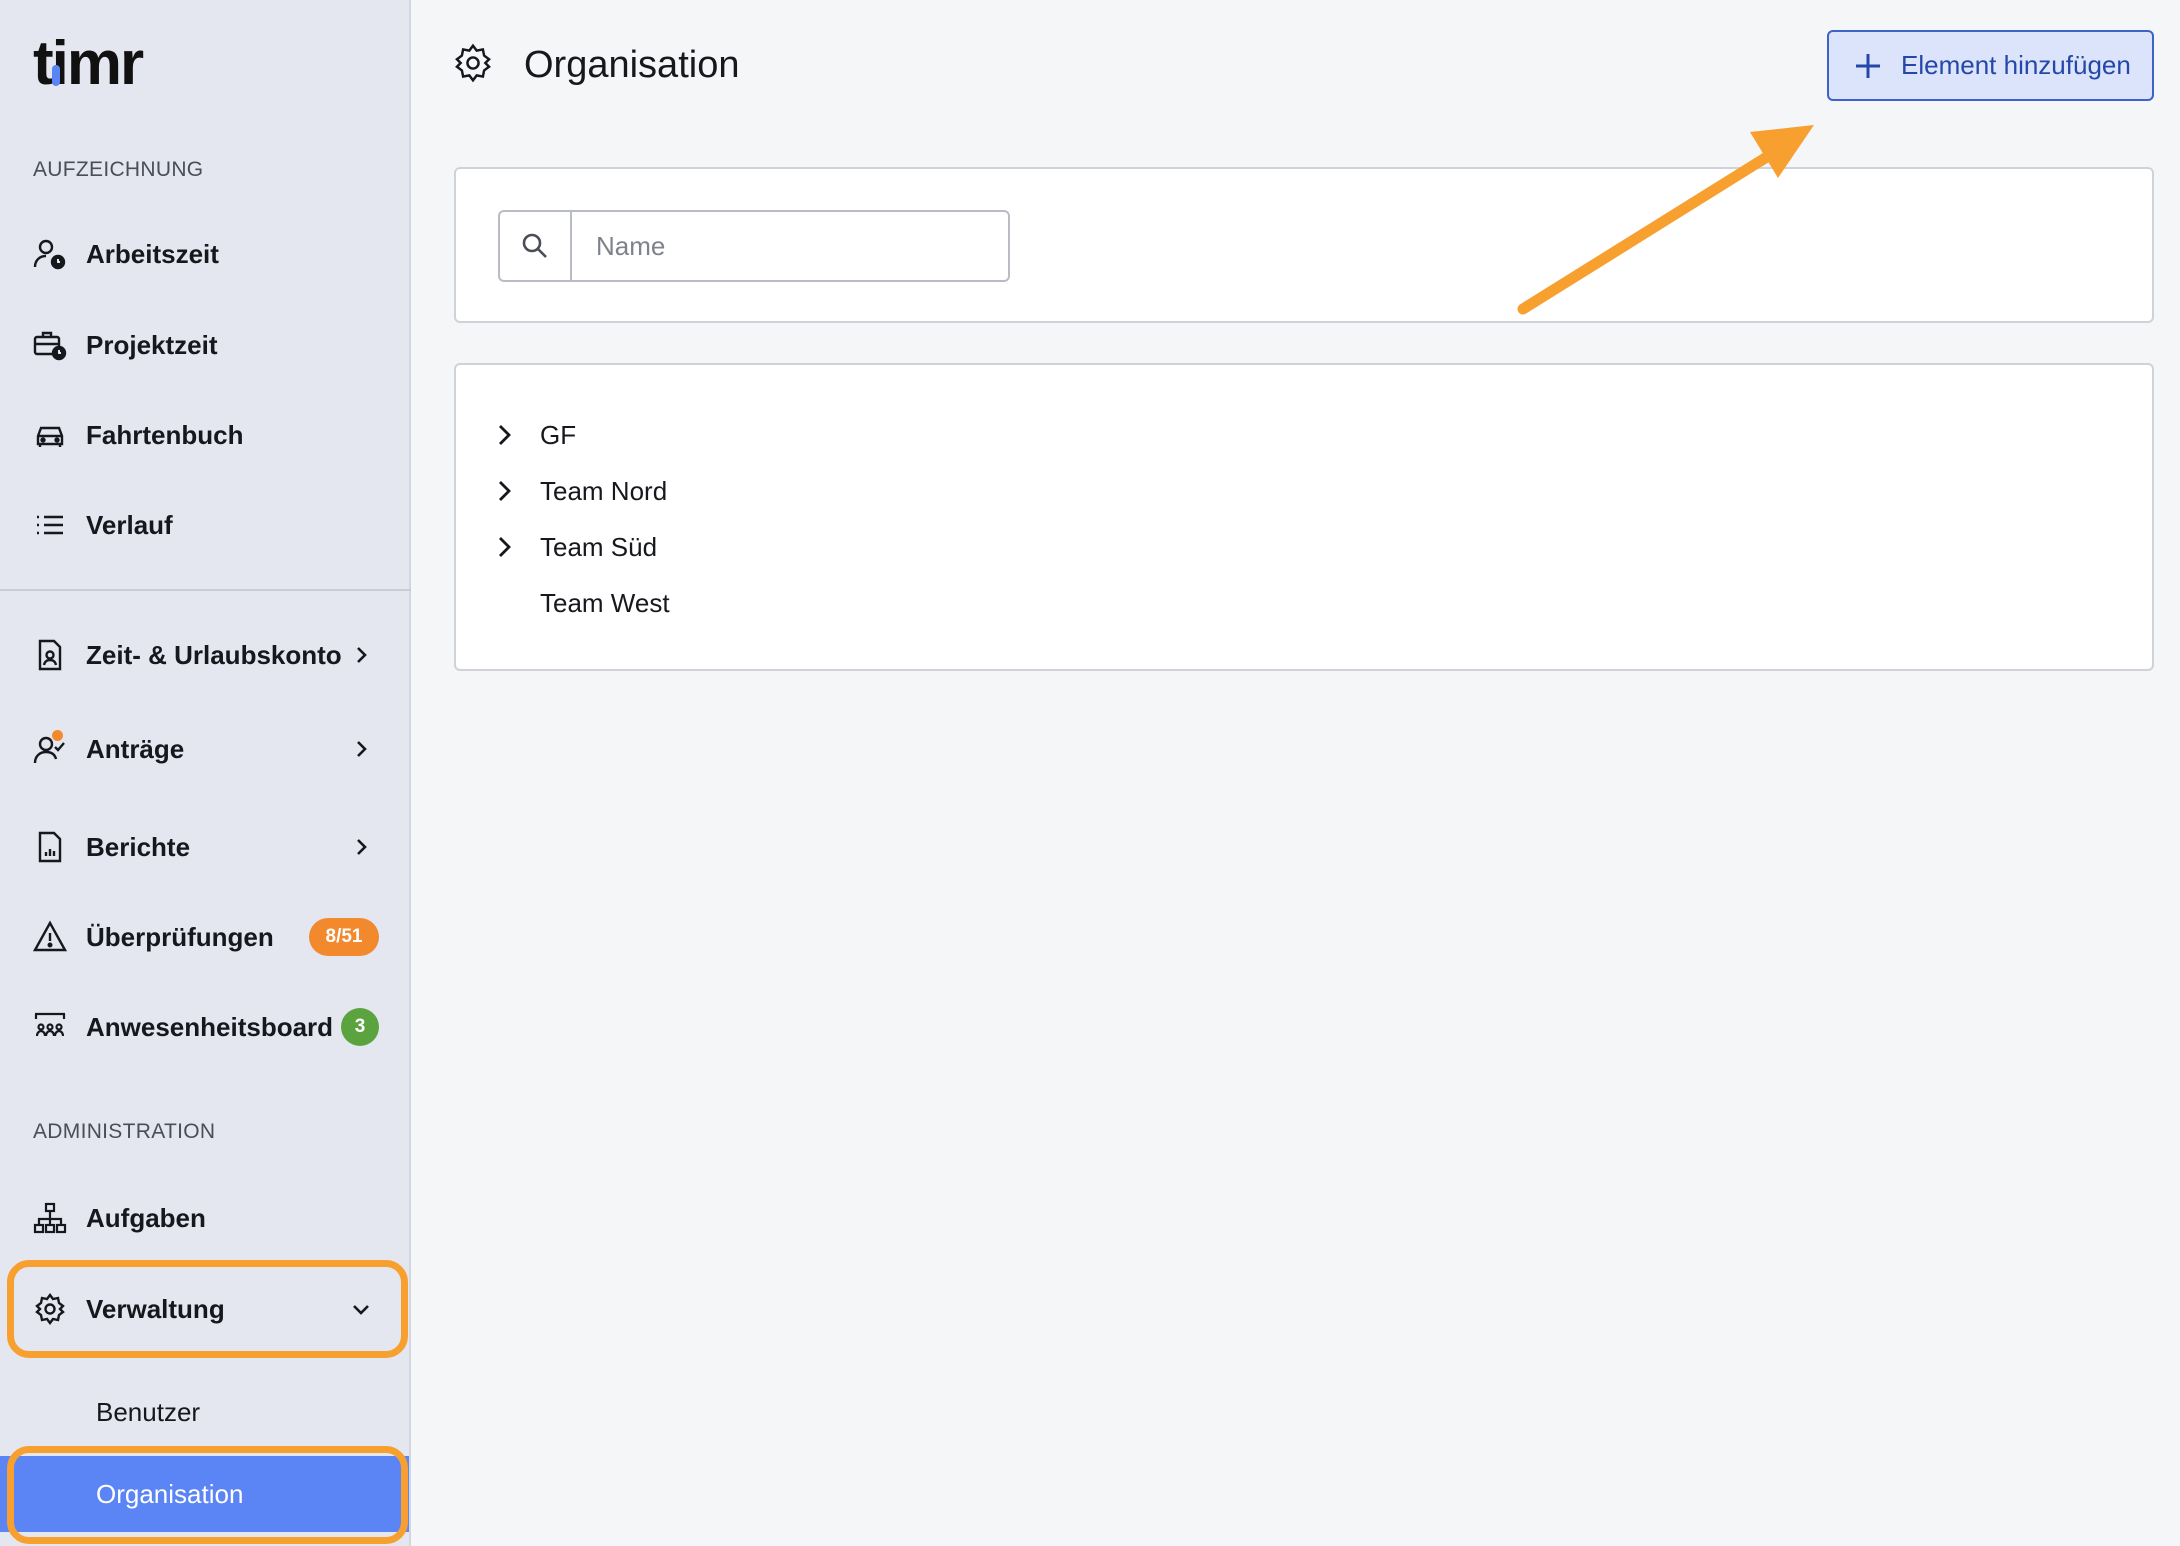 The width and height of the screenshot is (2180, 1546). What do you see at coordinates (605, 603) in the screenshot?
I see `tree-item-label: Team West` at bounding box center [605, 603].